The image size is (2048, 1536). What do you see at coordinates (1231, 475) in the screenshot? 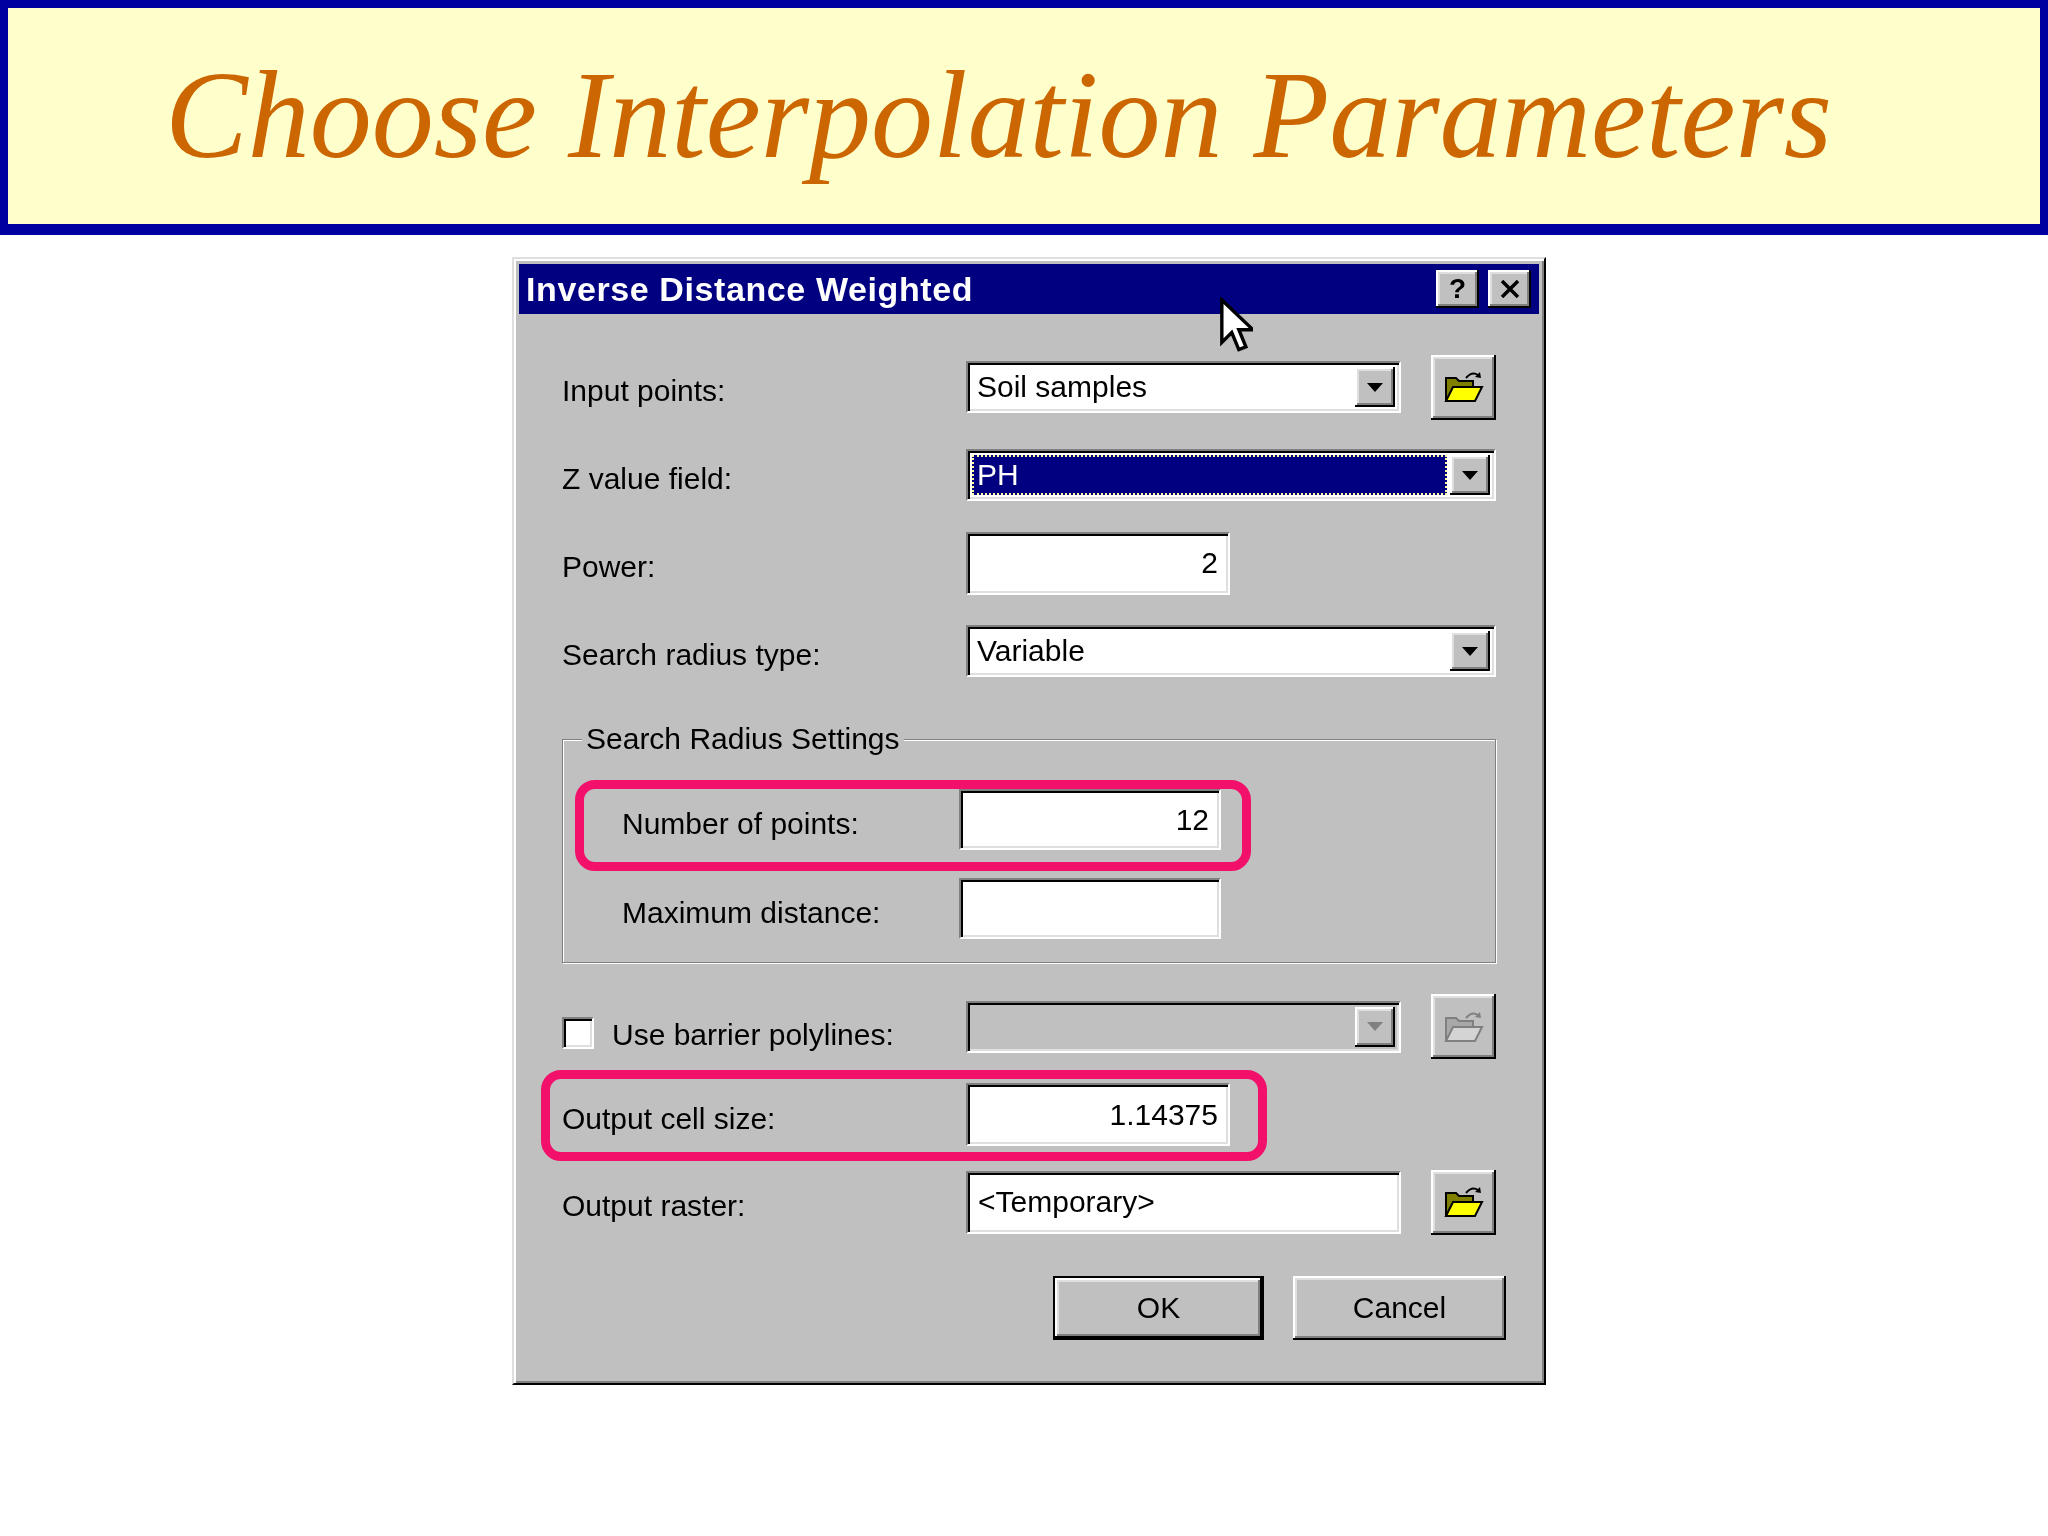
I see `dropdown-field: PH` at bounding box center [1231, 475].